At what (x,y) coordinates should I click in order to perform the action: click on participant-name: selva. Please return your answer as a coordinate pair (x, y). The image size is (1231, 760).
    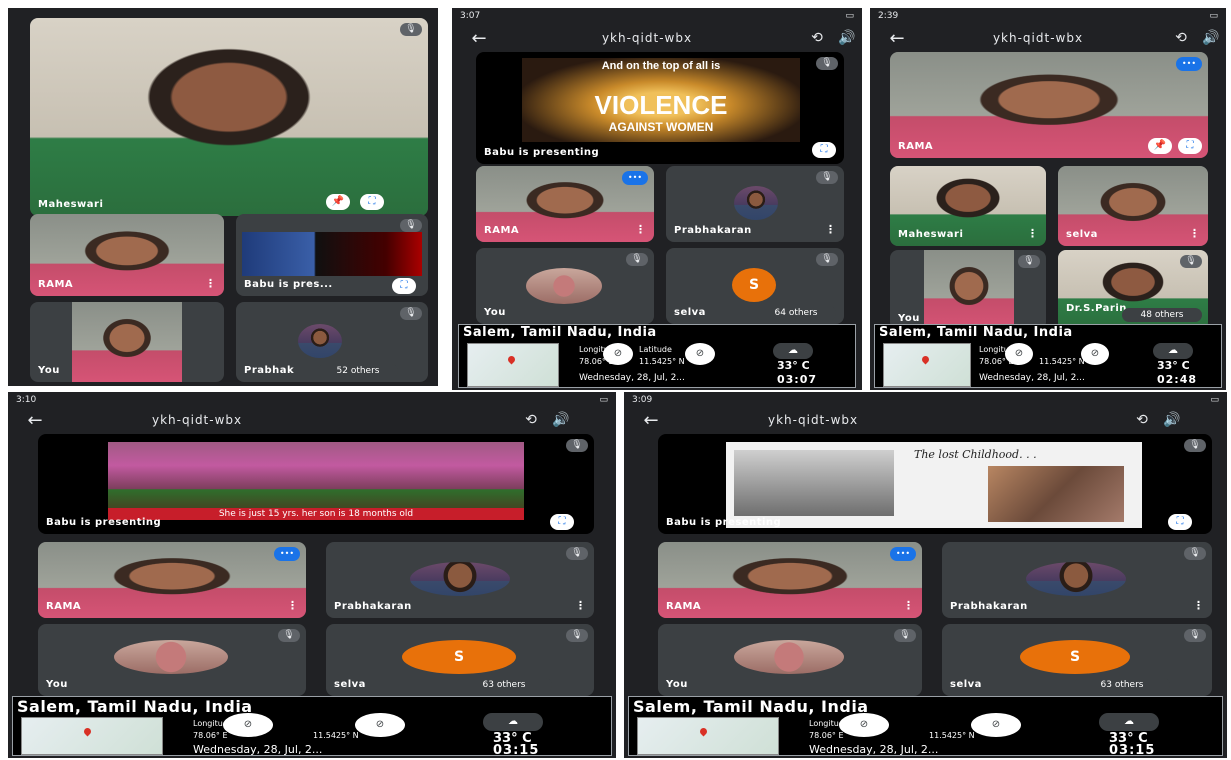
    Looking at the image, I should click on (690, 312).